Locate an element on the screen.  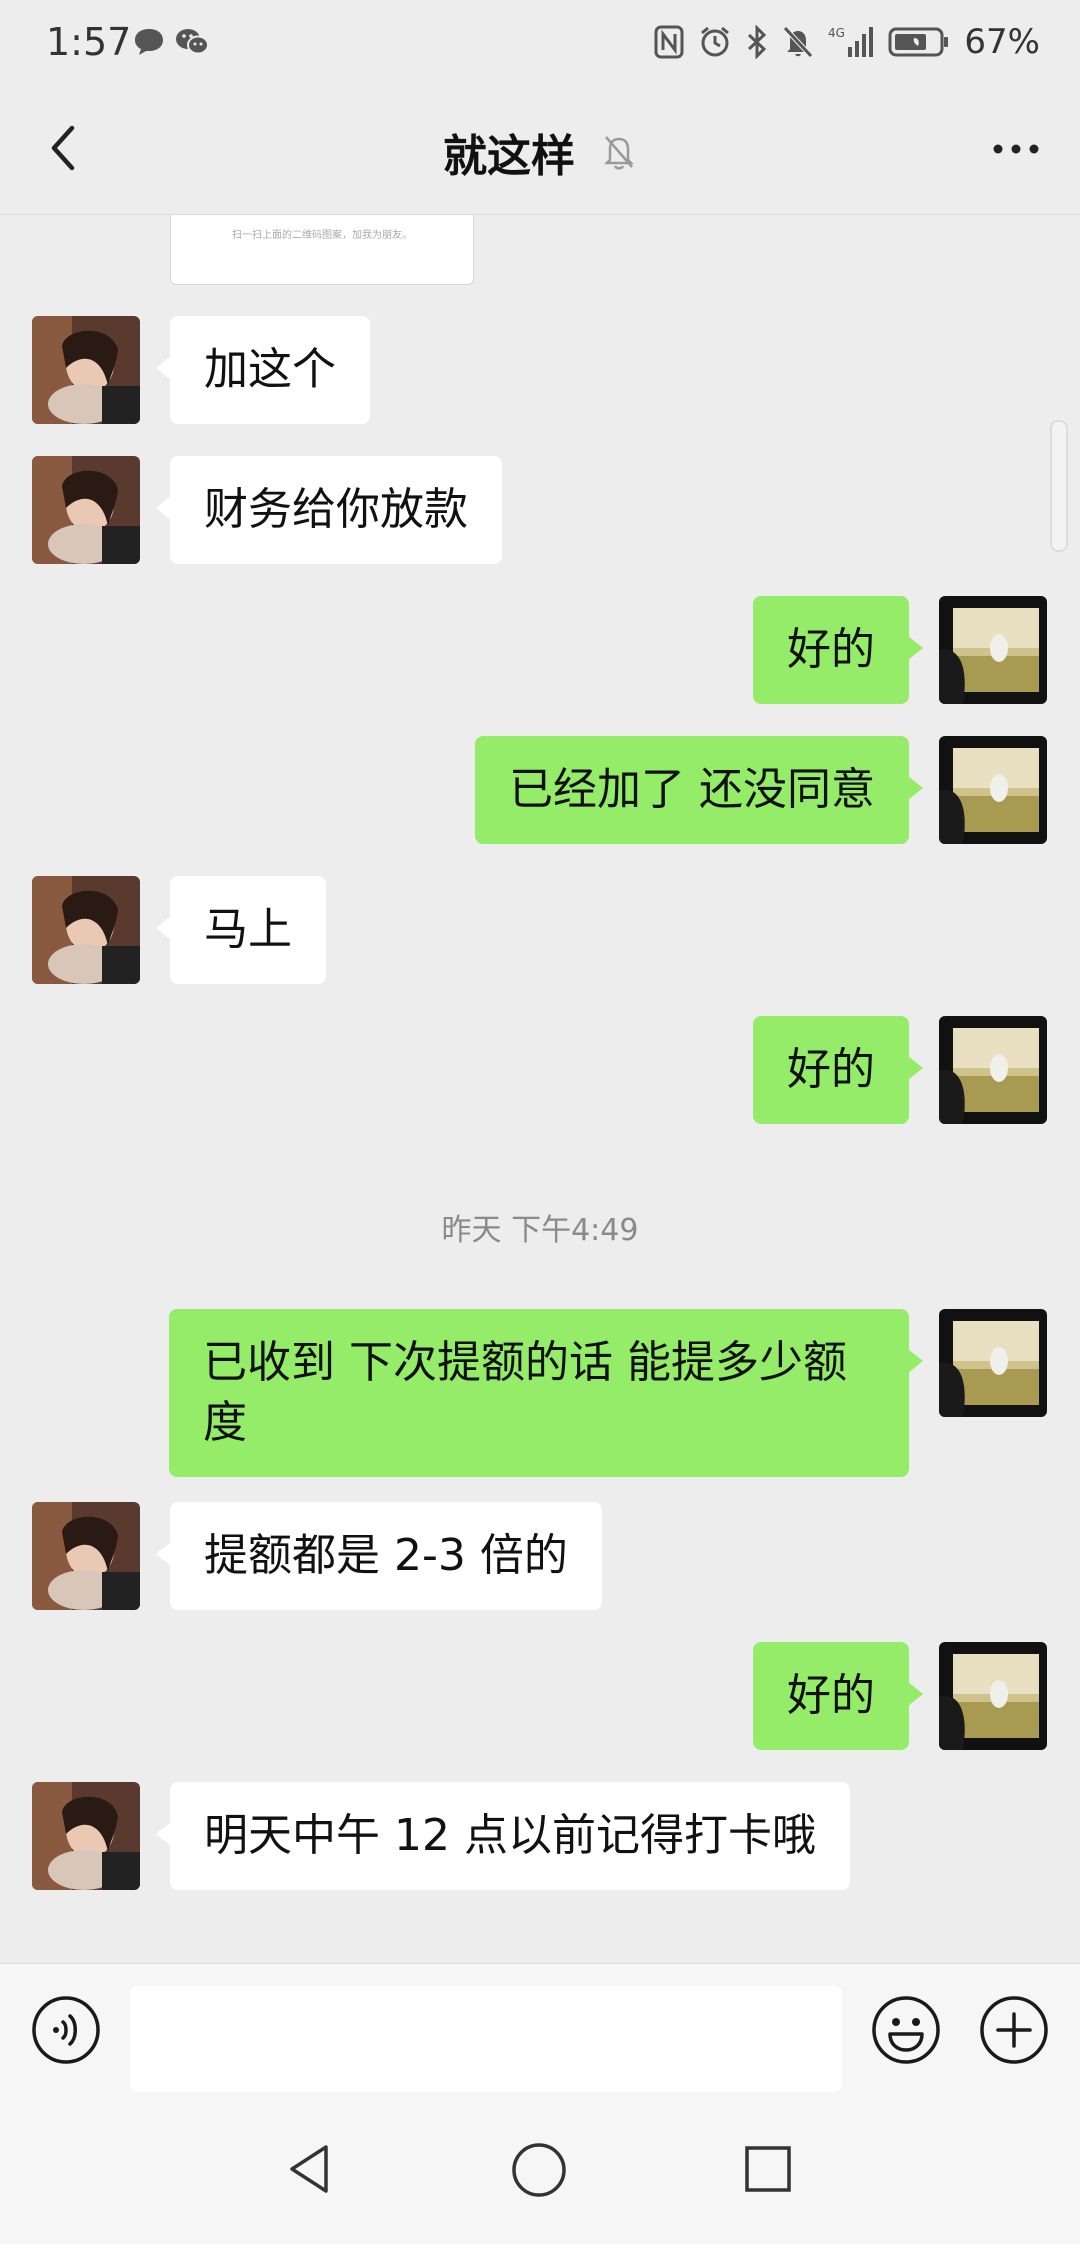
more-options-icon is located at coordinates (1016, 149).